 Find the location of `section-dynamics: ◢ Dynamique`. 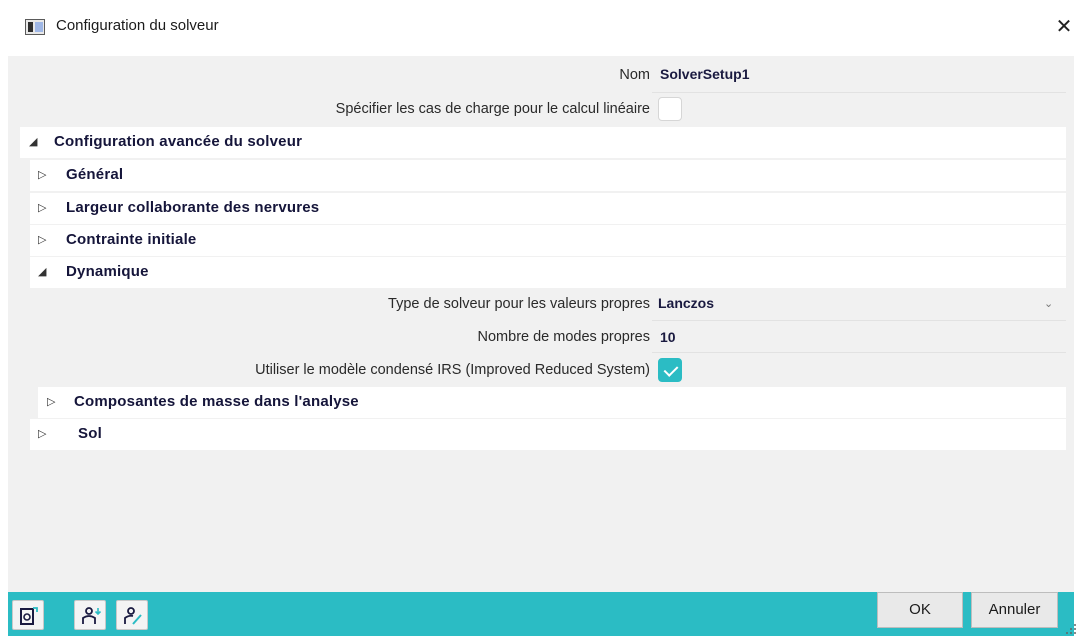

section-dynamics: ◢ Dynamique is located at coordinates (548, 272).